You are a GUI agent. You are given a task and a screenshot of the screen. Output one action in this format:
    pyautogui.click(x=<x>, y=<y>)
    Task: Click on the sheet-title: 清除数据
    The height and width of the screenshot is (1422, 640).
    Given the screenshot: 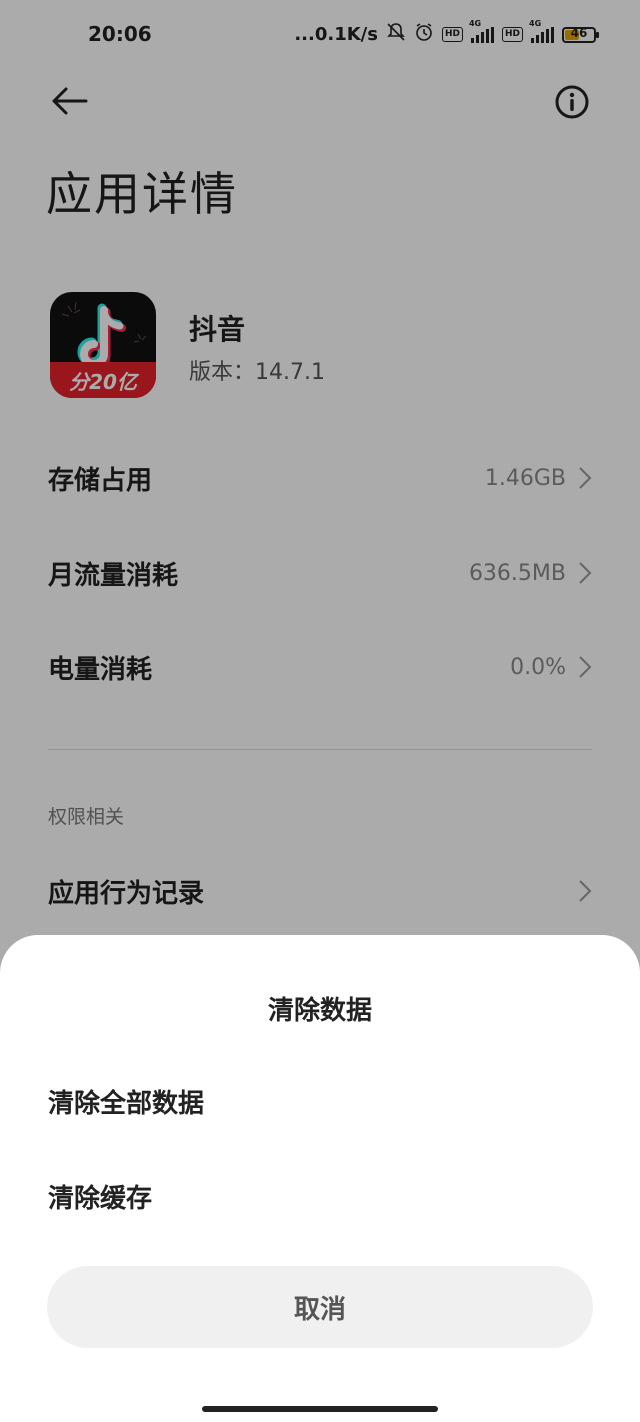 What is the action you would take?
    pyautogui.click(x=319, y=1011)
    